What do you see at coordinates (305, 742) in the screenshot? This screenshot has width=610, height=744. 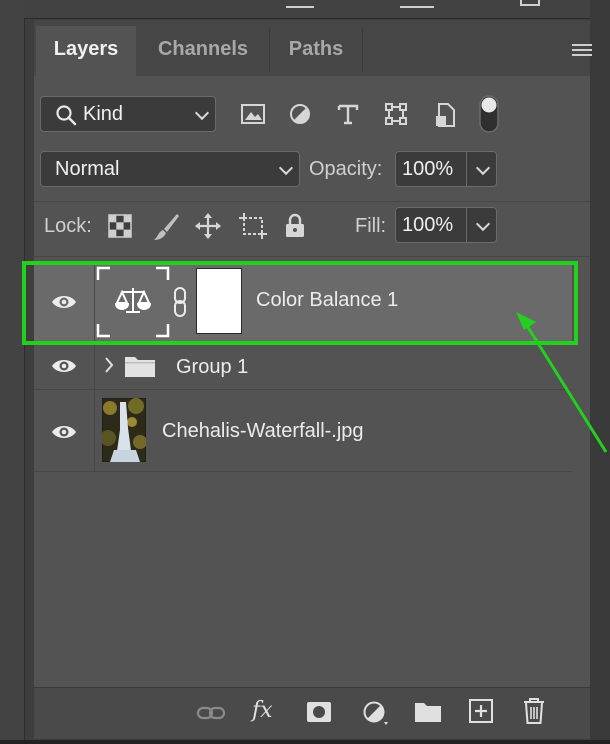 I see `bottom-edge` at bounding box center [305, 742].